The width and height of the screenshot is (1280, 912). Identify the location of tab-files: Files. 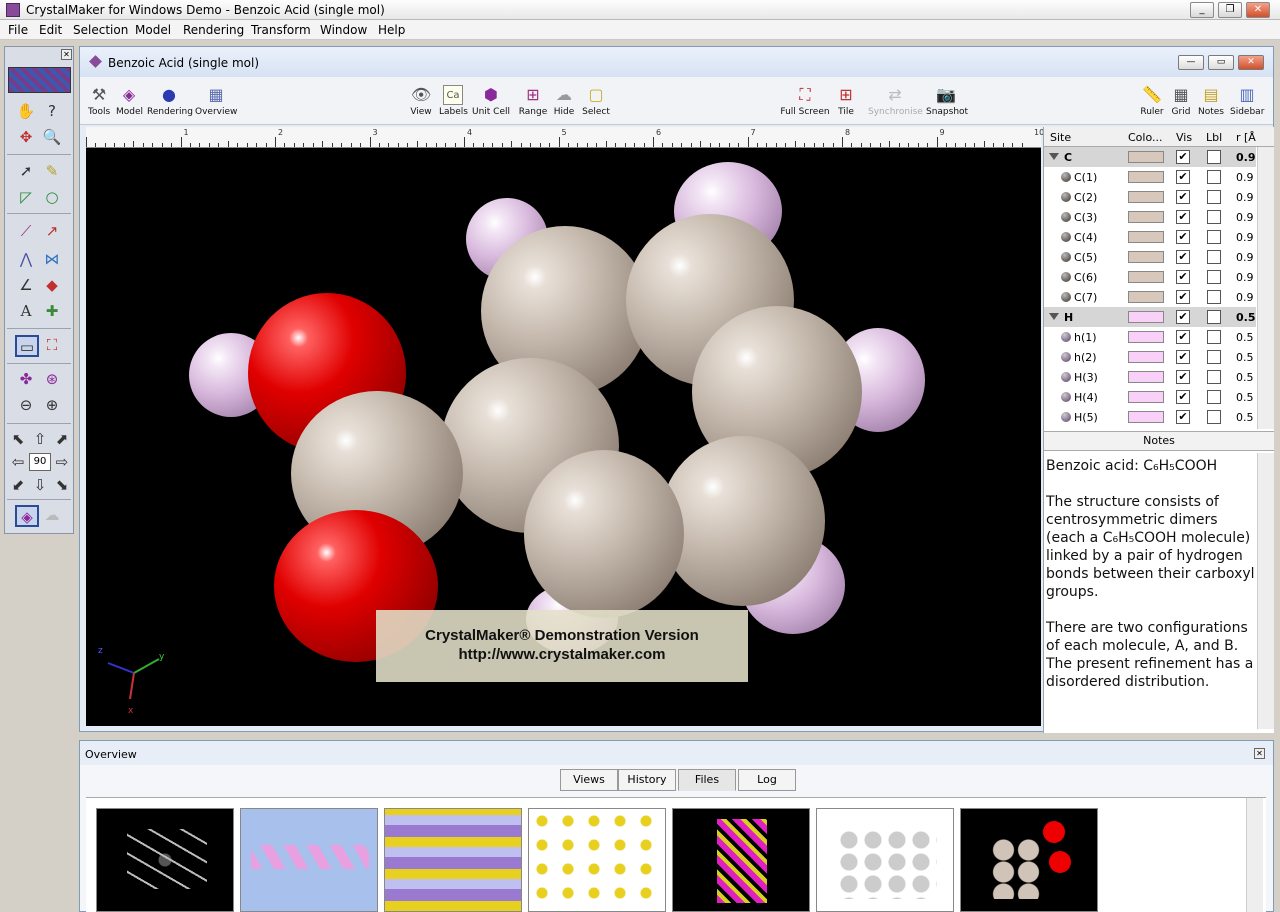
(707, 780).